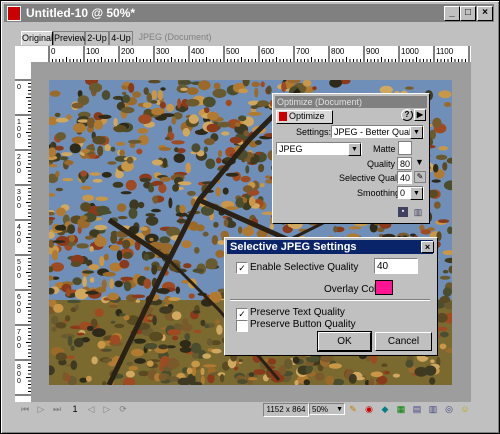 The height and width of the screenshot is (434, 500). Describe the element at coordinates (353, 409) in the screenshot. I see `pencil-icon: ✎` at that location.